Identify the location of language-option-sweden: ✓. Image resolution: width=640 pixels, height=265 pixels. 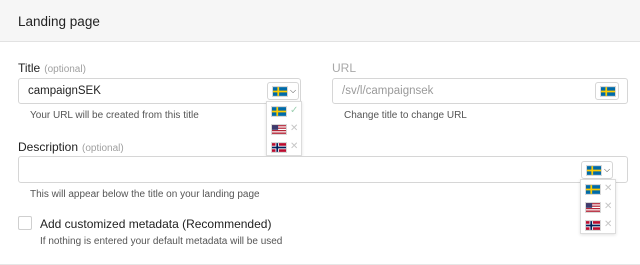
(284, 111).